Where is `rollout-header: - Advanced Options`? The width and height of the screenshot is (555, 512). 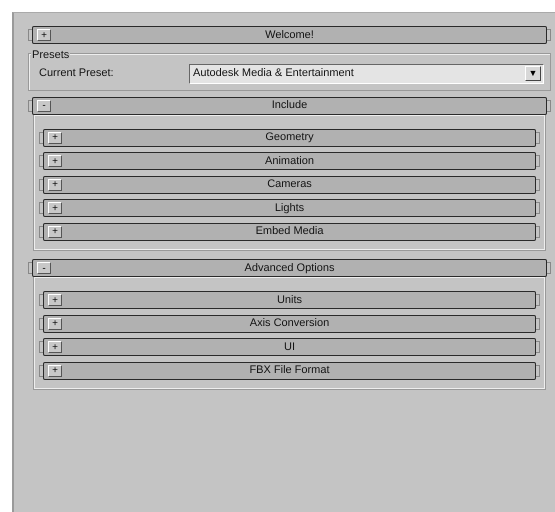
rollout-header: - Advanced Options is located at coordinates (289, 268).